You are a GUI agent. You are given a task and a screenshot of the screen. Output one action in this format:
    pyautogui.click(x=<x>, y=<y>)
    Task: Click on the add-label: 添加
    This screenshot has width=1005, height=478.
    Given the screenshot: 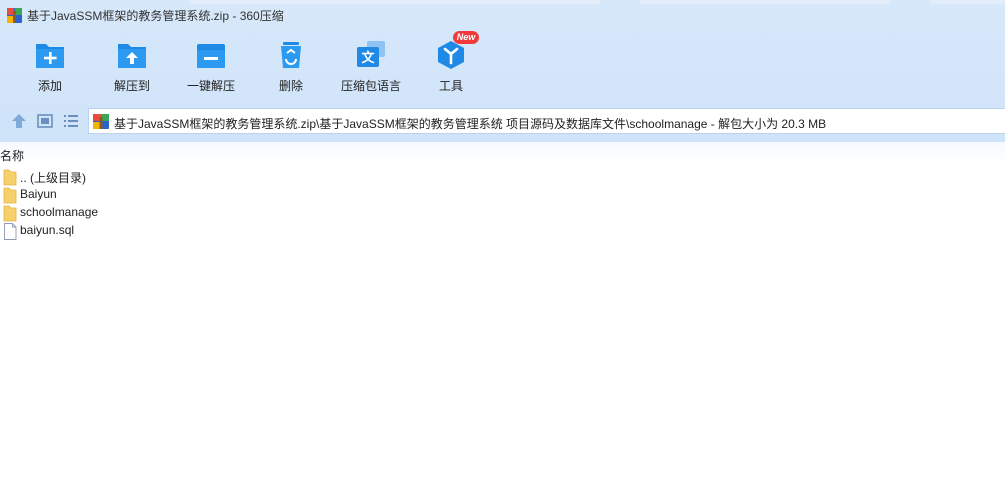 What is the action you would take?
    pyautogui.click(x=49, y=86)
    